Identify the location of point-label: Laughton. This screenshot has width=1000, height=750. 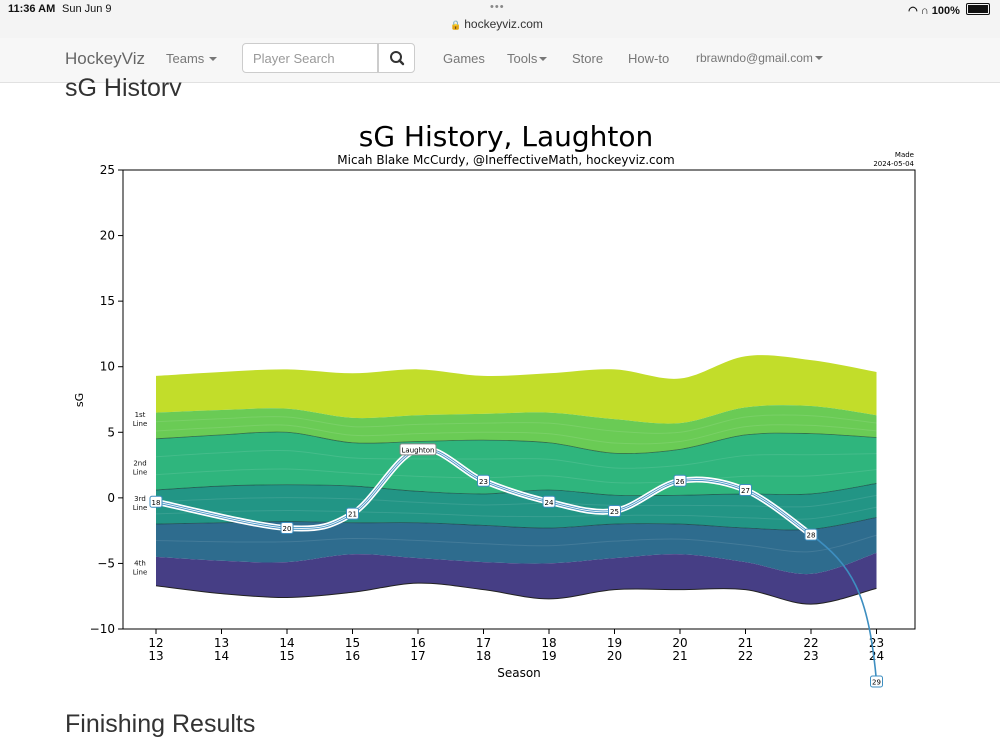
(418, 449).